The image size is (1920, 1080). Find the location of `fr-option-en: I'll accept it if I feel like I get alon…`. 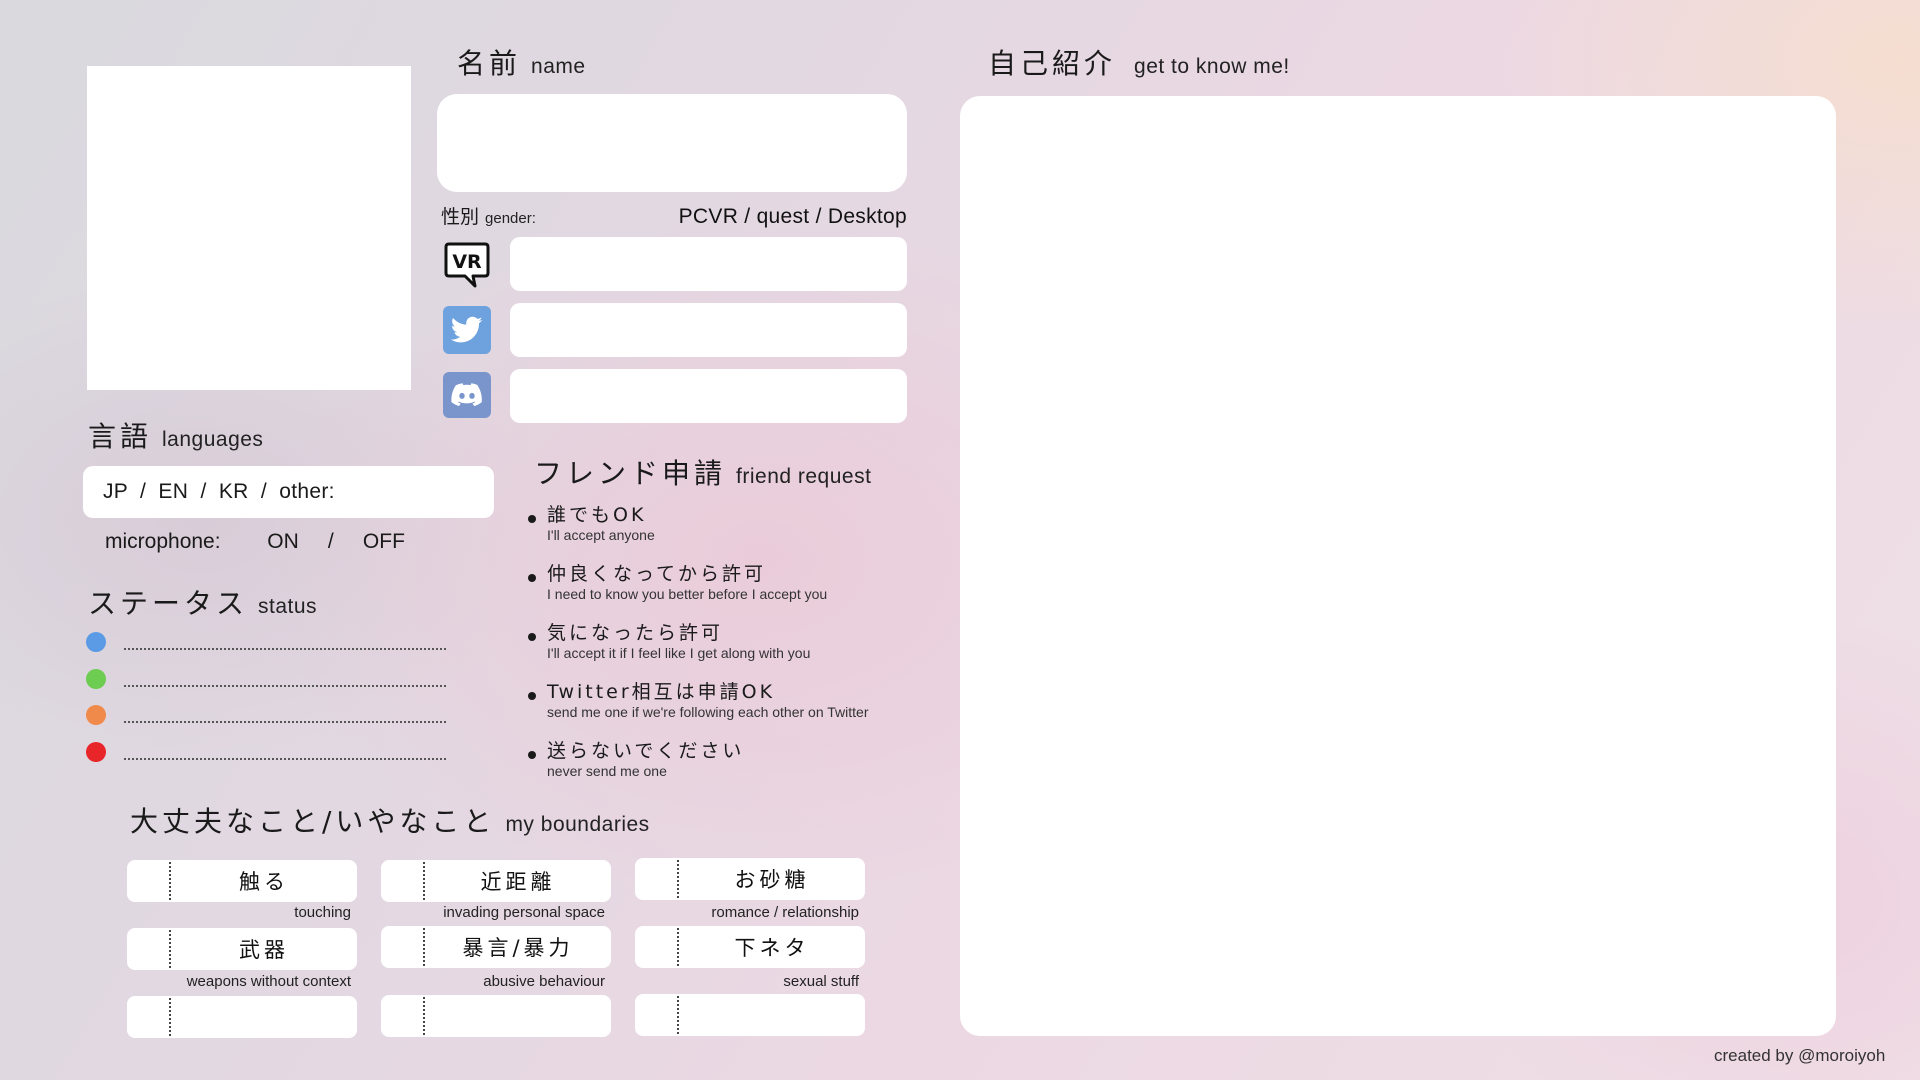

fr-option-en: I'll accept it if I feel like I get alon… is located at coordinates (679, 653).